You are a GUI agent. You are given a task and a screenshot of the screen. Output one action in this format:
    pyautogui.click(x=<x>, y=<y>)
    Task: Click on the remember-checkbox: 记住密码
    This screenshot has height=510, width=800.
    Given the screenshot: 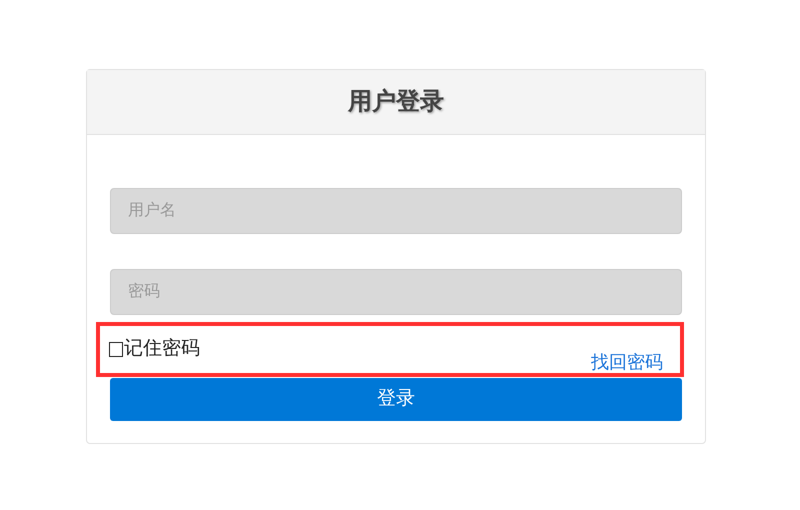 What is the action you would take?
    pyautogui.click(x=154, y=349)
    